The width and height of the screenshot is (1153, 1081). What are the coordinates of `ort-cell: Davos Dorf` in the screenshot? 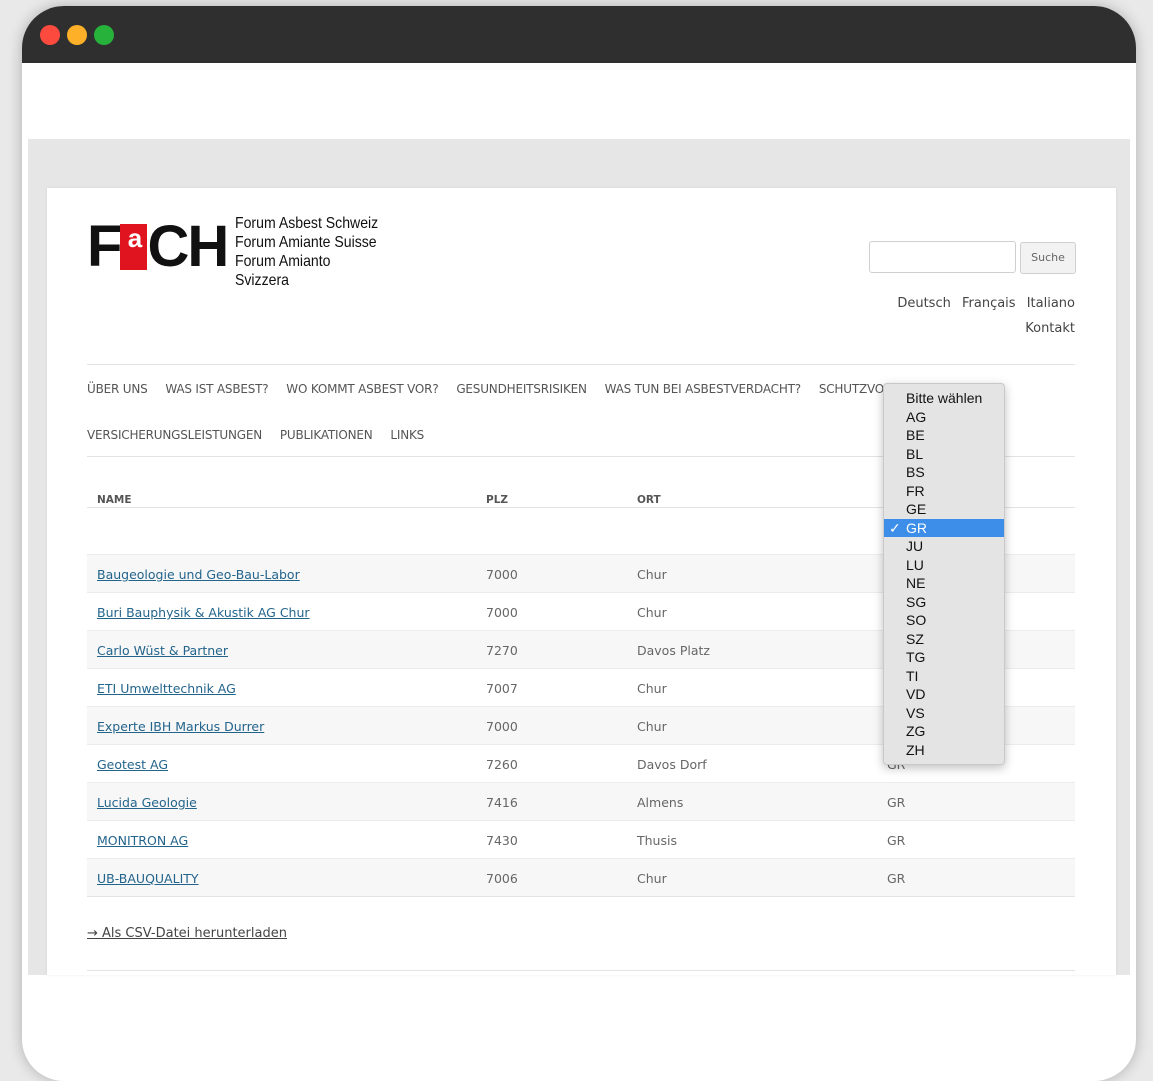 It's located at (672, 764).